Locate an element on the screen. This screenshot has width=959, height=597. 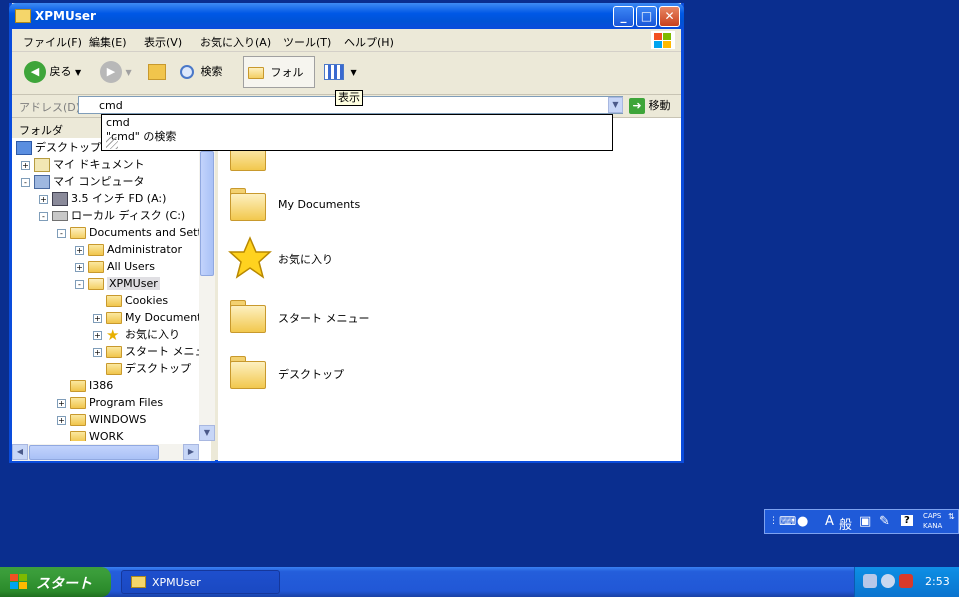
back-button: ◀ 戻る ▼ is located at coordinates (52, 72).